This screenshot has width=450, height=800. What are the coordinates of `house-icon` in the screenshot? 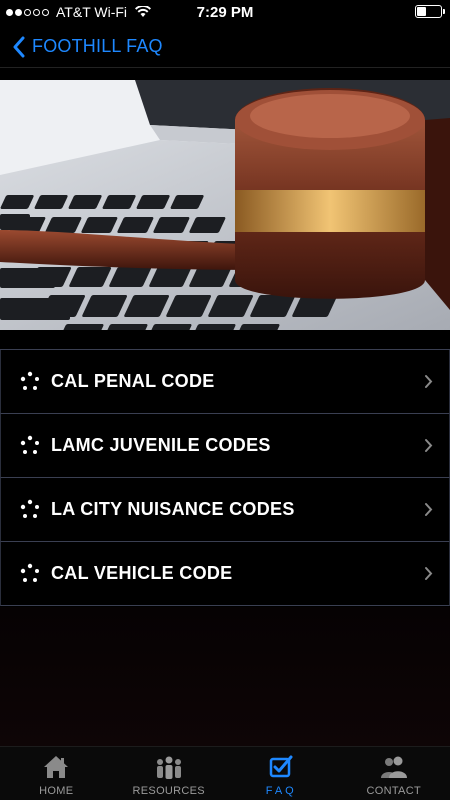 It's located at (56, 767).